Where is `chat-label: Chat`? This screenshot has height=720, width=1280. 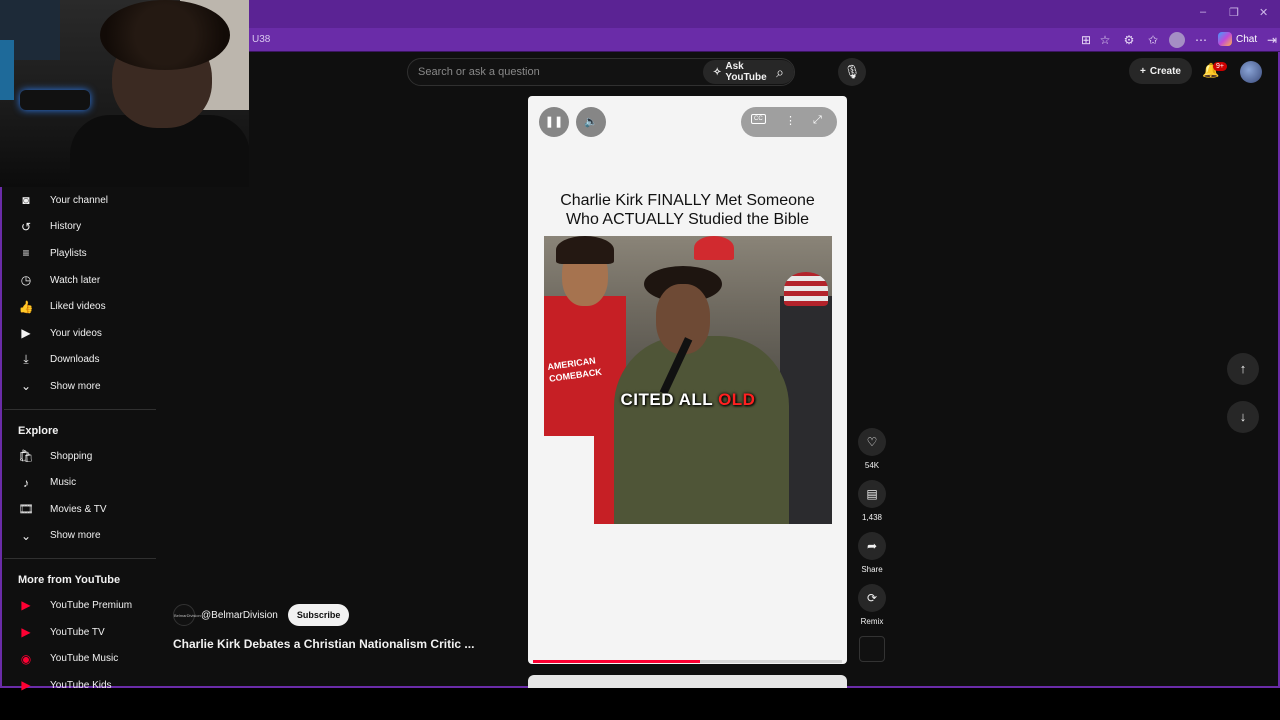 chat-label: Chat is located at coordinates (1247, 39).